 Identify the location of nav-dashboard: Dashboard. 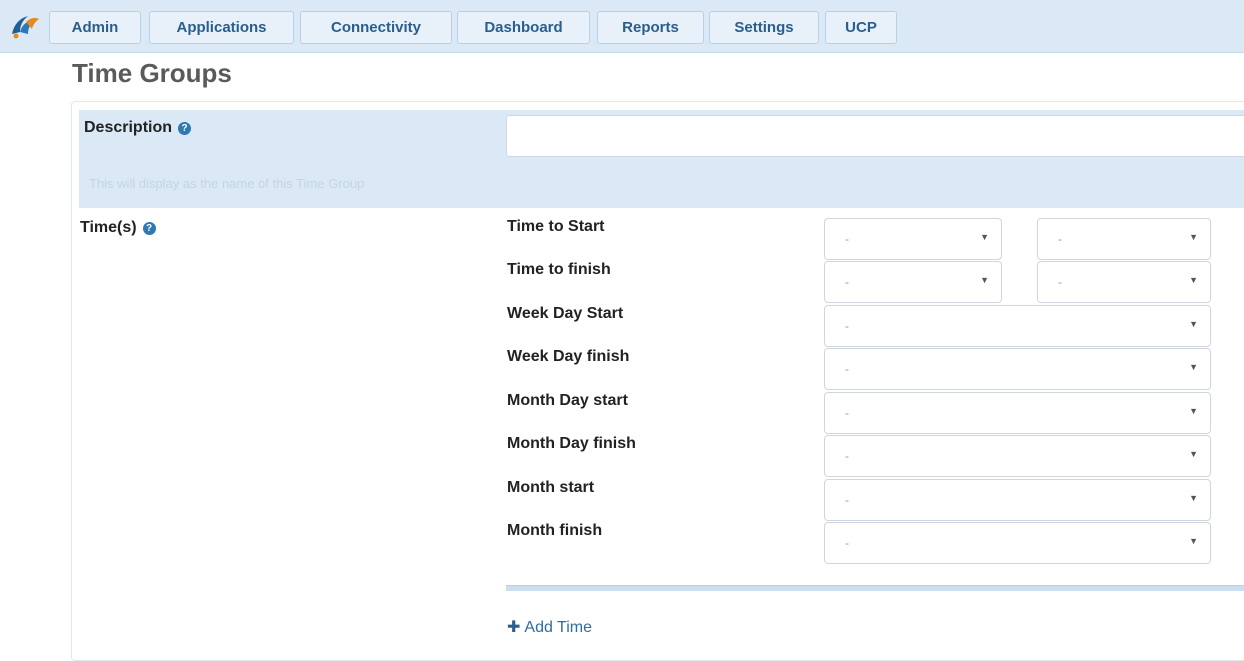
(523, 27).